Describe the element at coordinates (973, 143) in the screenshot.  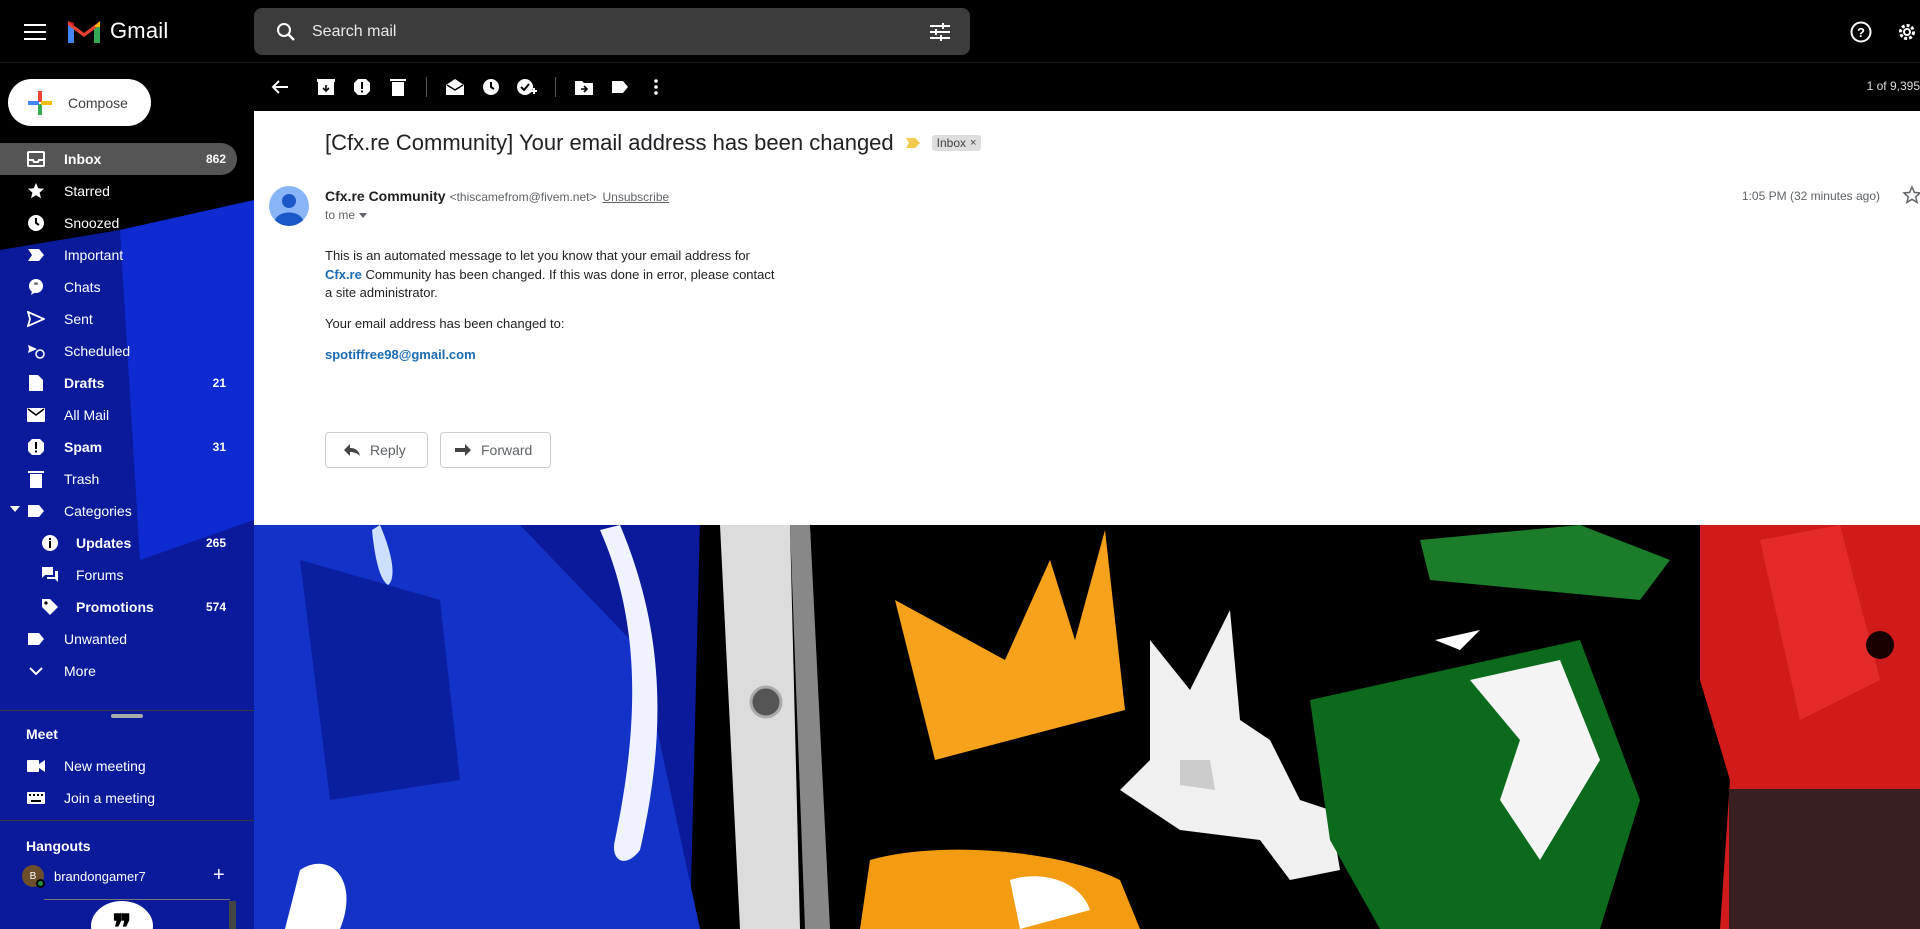
I see `remove-label-button: ×` at that location.